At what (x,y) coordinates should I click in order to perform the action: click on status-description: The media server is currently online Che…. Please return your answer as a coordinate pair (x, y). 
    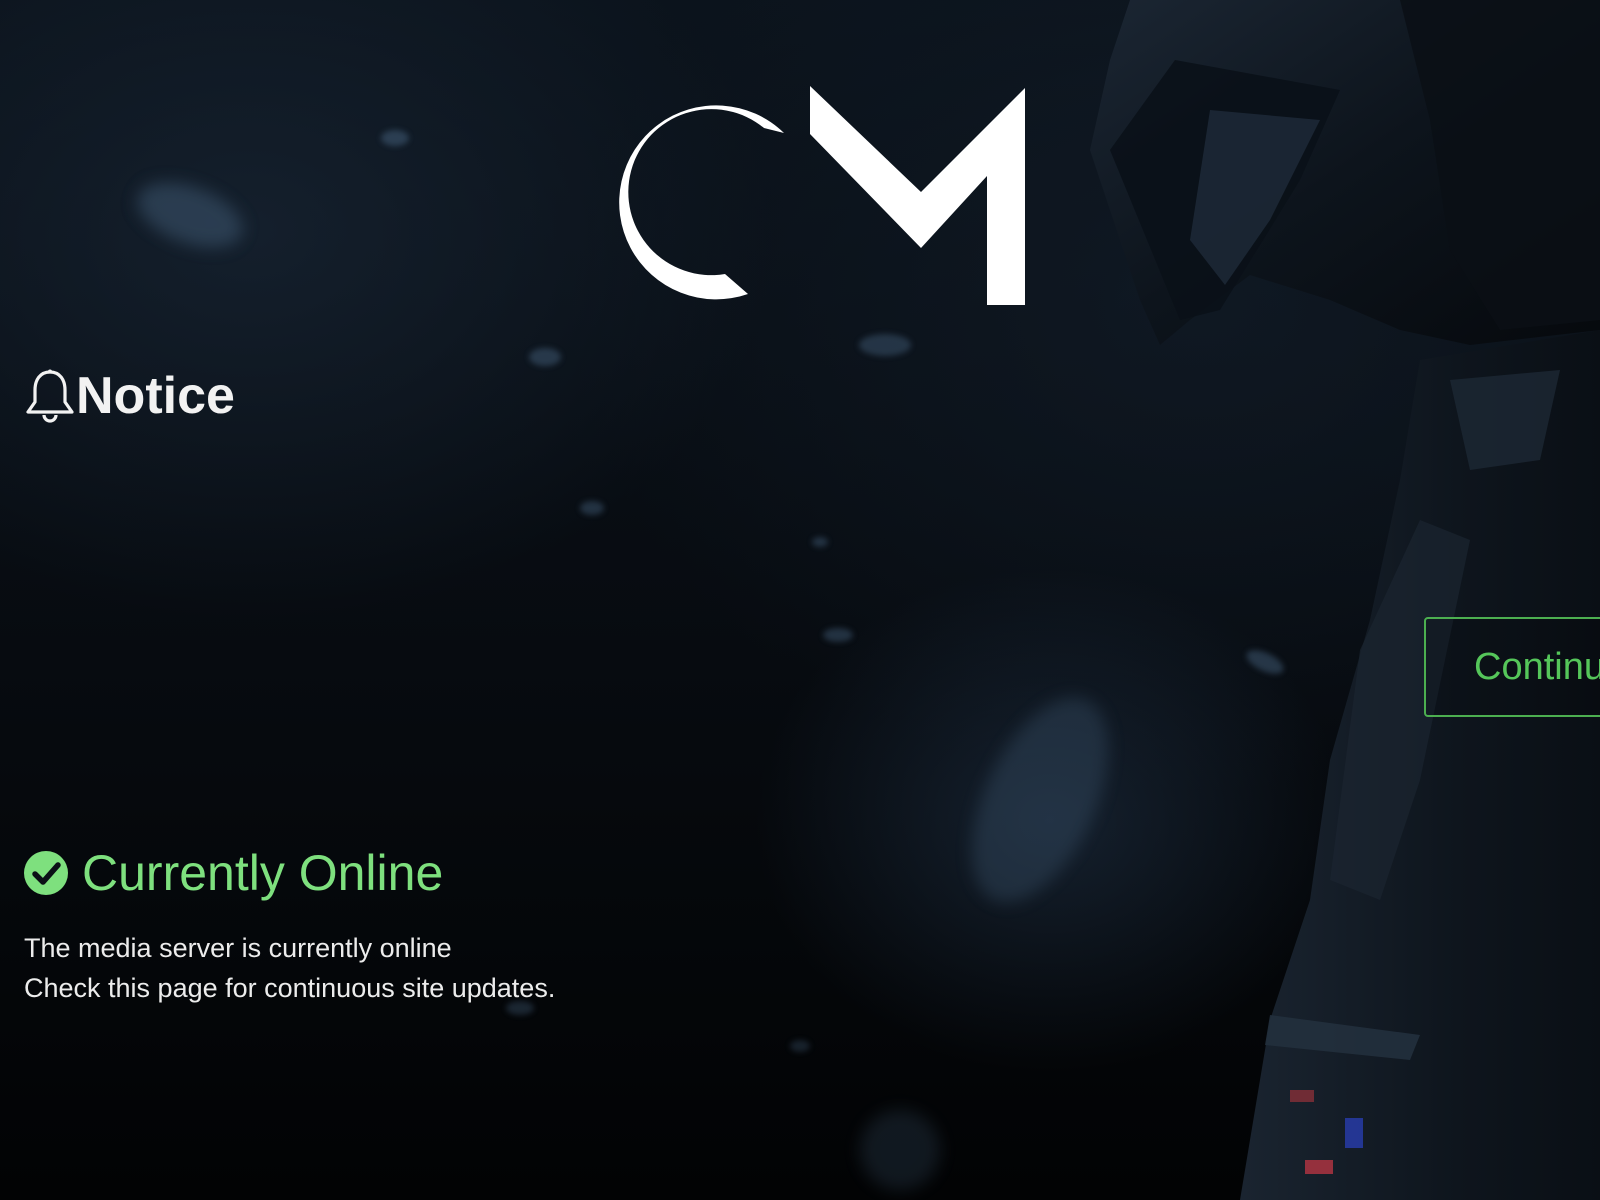
    Looking at the image, I should click on (289, 968).